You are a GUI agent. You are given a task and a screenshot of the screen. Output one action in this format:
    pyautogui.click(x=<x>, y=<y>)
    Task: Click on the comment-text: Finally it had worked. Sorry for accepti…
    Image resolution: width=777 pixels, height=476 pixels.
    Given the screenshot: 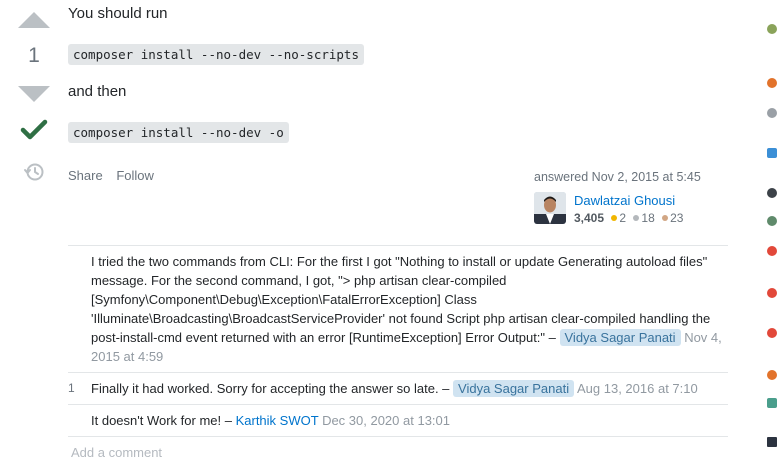 What is the action you would take?
    pyautogui.click(x=265, y=388)
    